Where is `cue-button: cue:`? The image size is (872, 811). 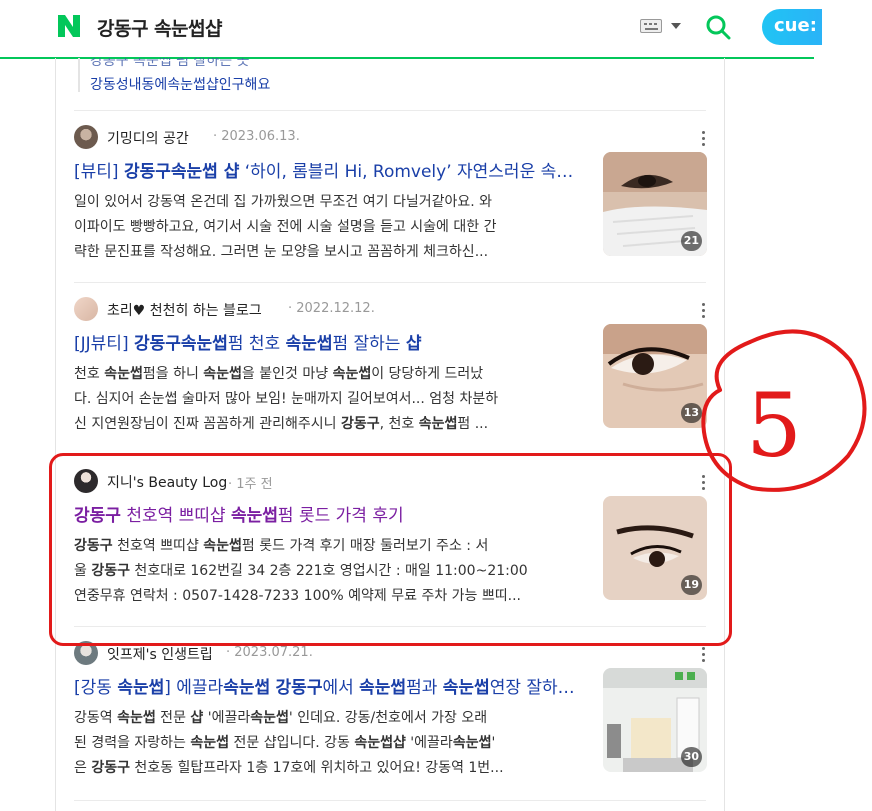 cue-button: cue: is located at coordinates (792, 27).